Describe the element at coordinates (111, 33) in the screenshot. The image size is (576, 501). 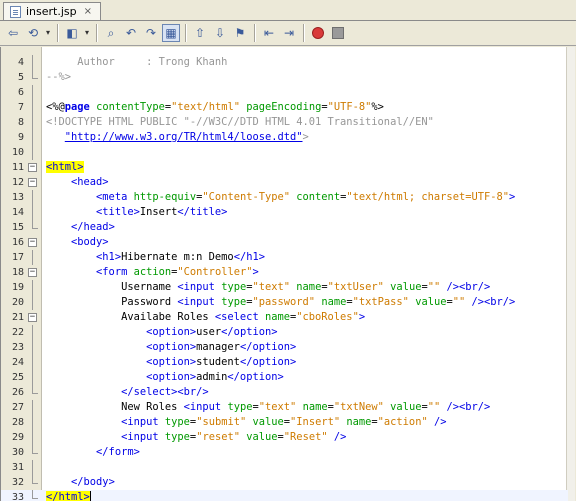
I see `find-icon: ⌕` at that location.